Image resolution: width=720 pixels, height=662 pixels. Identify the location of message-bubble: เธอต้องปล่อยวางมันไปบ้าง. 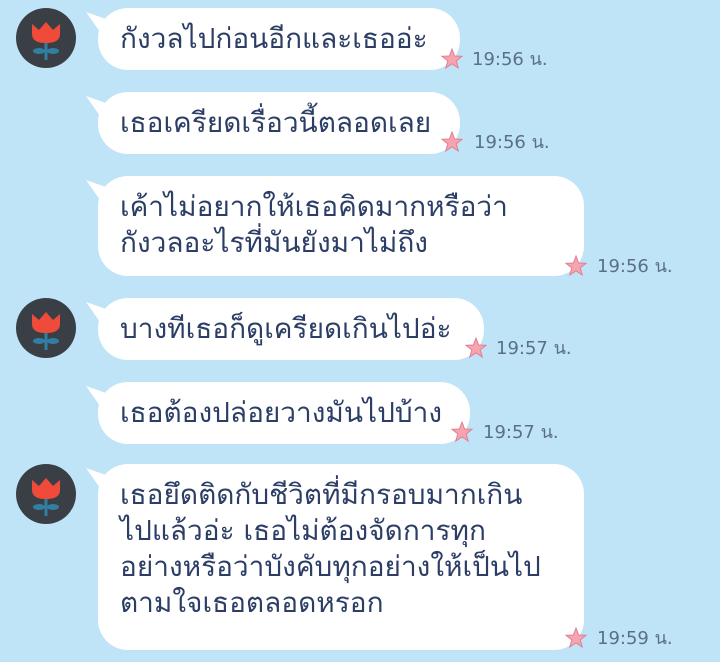
(284, 413).